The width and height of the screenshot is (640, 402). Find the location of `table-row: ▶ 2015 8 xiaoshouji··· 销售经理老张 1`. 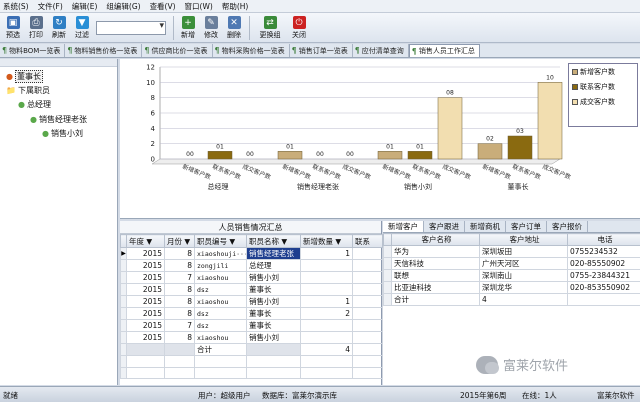

table-row: ▶ 2015 8 xiaoshouji··· 销售经理老张 1 is located at coordinates (251, 253).